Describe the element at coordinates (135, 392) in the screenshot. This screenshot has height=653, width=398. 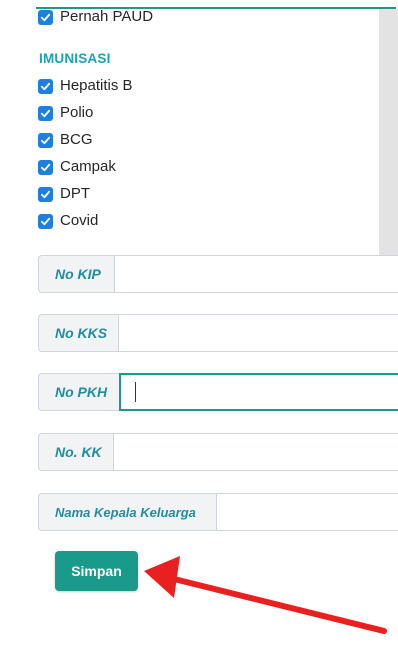
I see `text-cursor` at that location.